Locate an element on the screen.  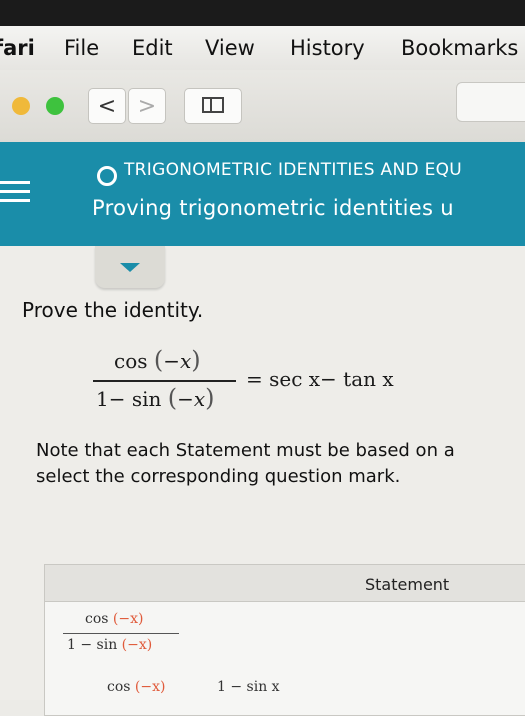
menu-bar: fari File Edit View History Bookmarks is located at coordinates (262, 48).